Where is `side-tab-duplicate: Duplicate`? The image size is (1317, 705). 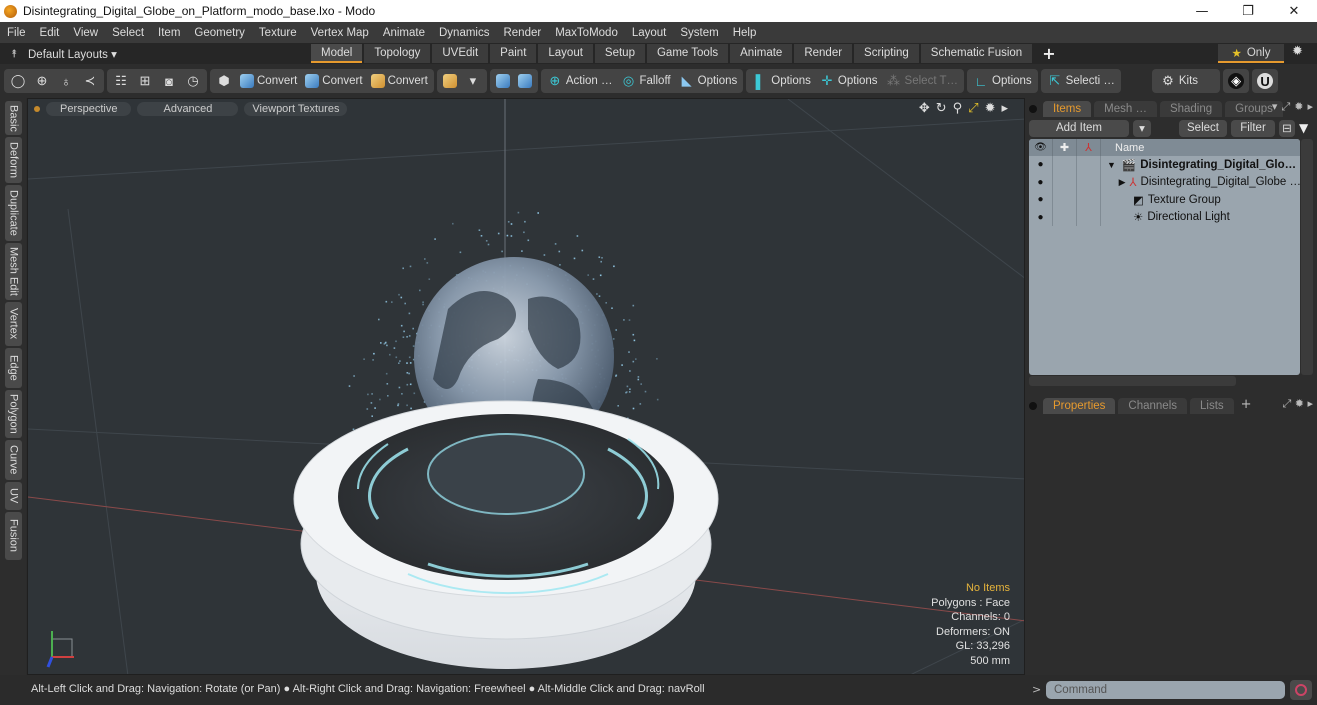 side-tab-duplicate: Duplicate is located at coordinates (13, 213).